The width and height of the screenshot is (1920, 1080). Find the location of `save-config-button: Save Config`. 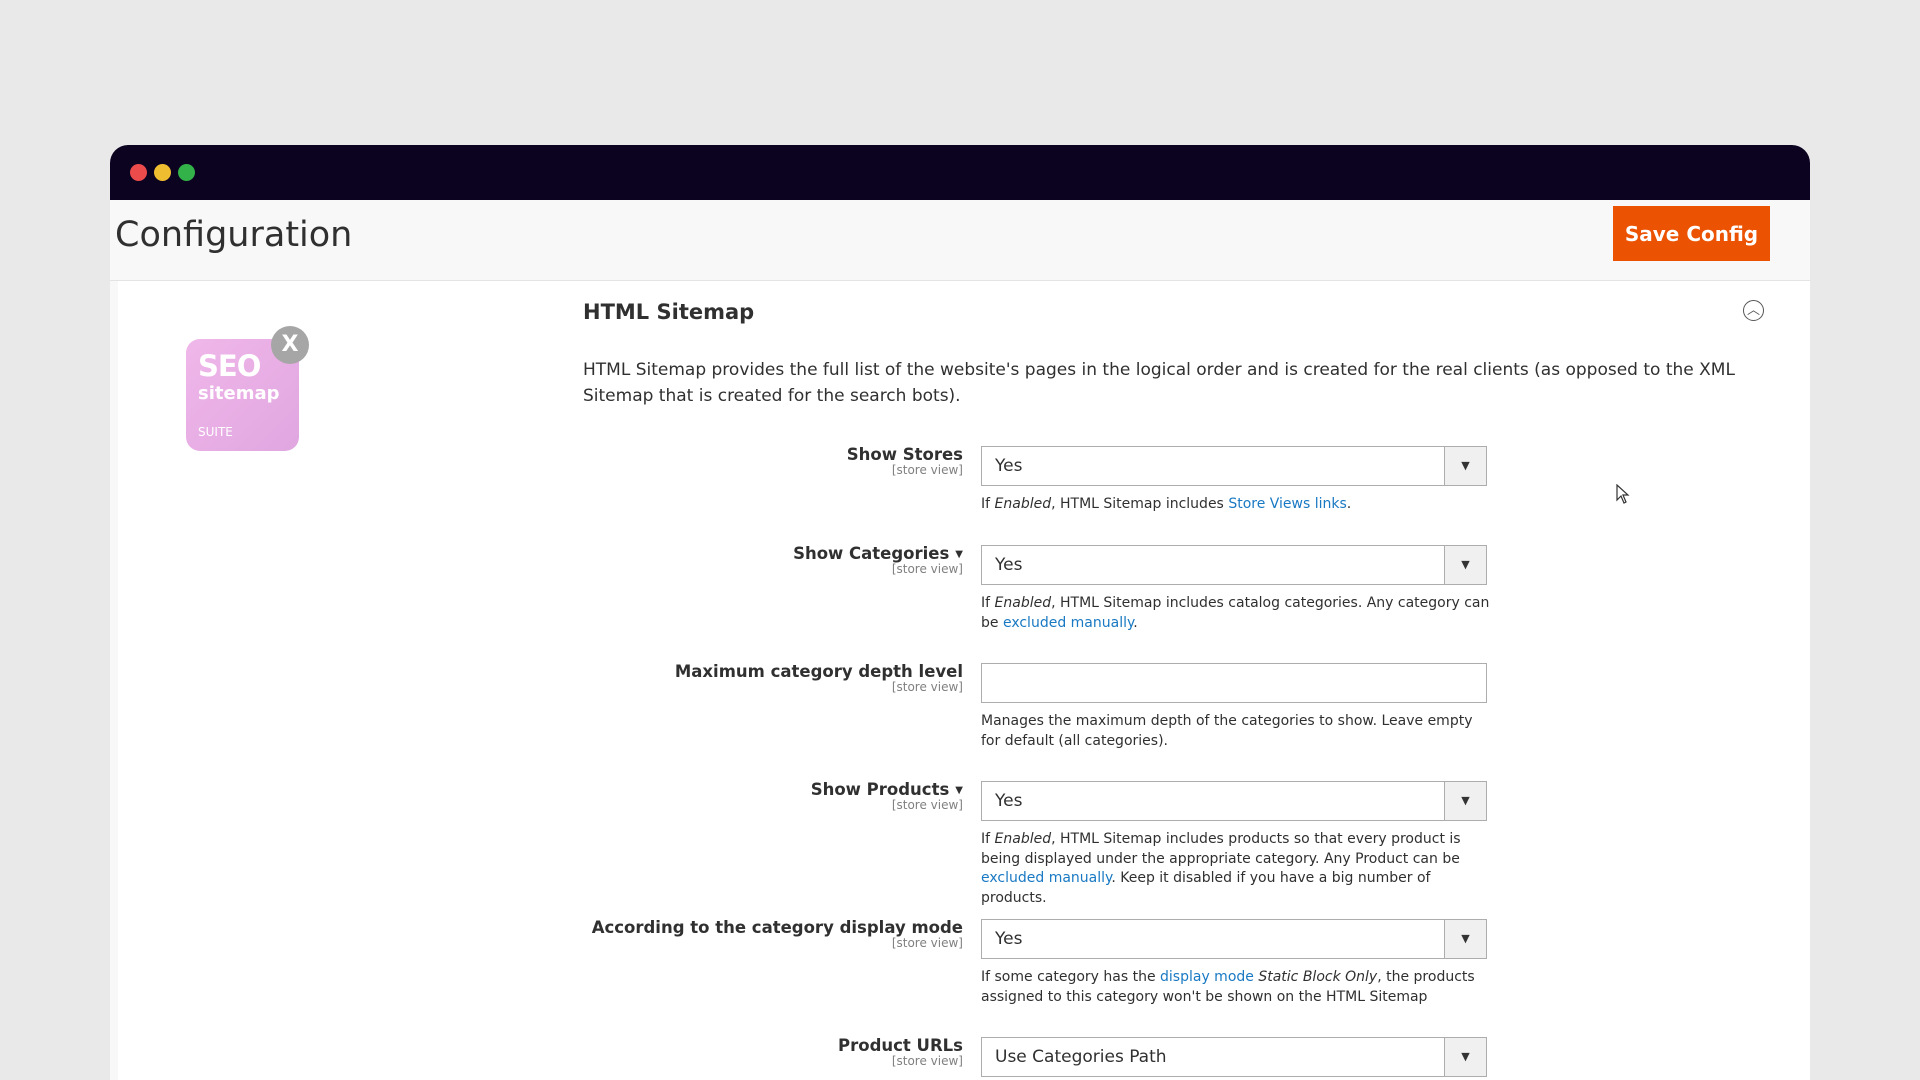

save-config-button: Save Config is located at coordinates (1691, 233).